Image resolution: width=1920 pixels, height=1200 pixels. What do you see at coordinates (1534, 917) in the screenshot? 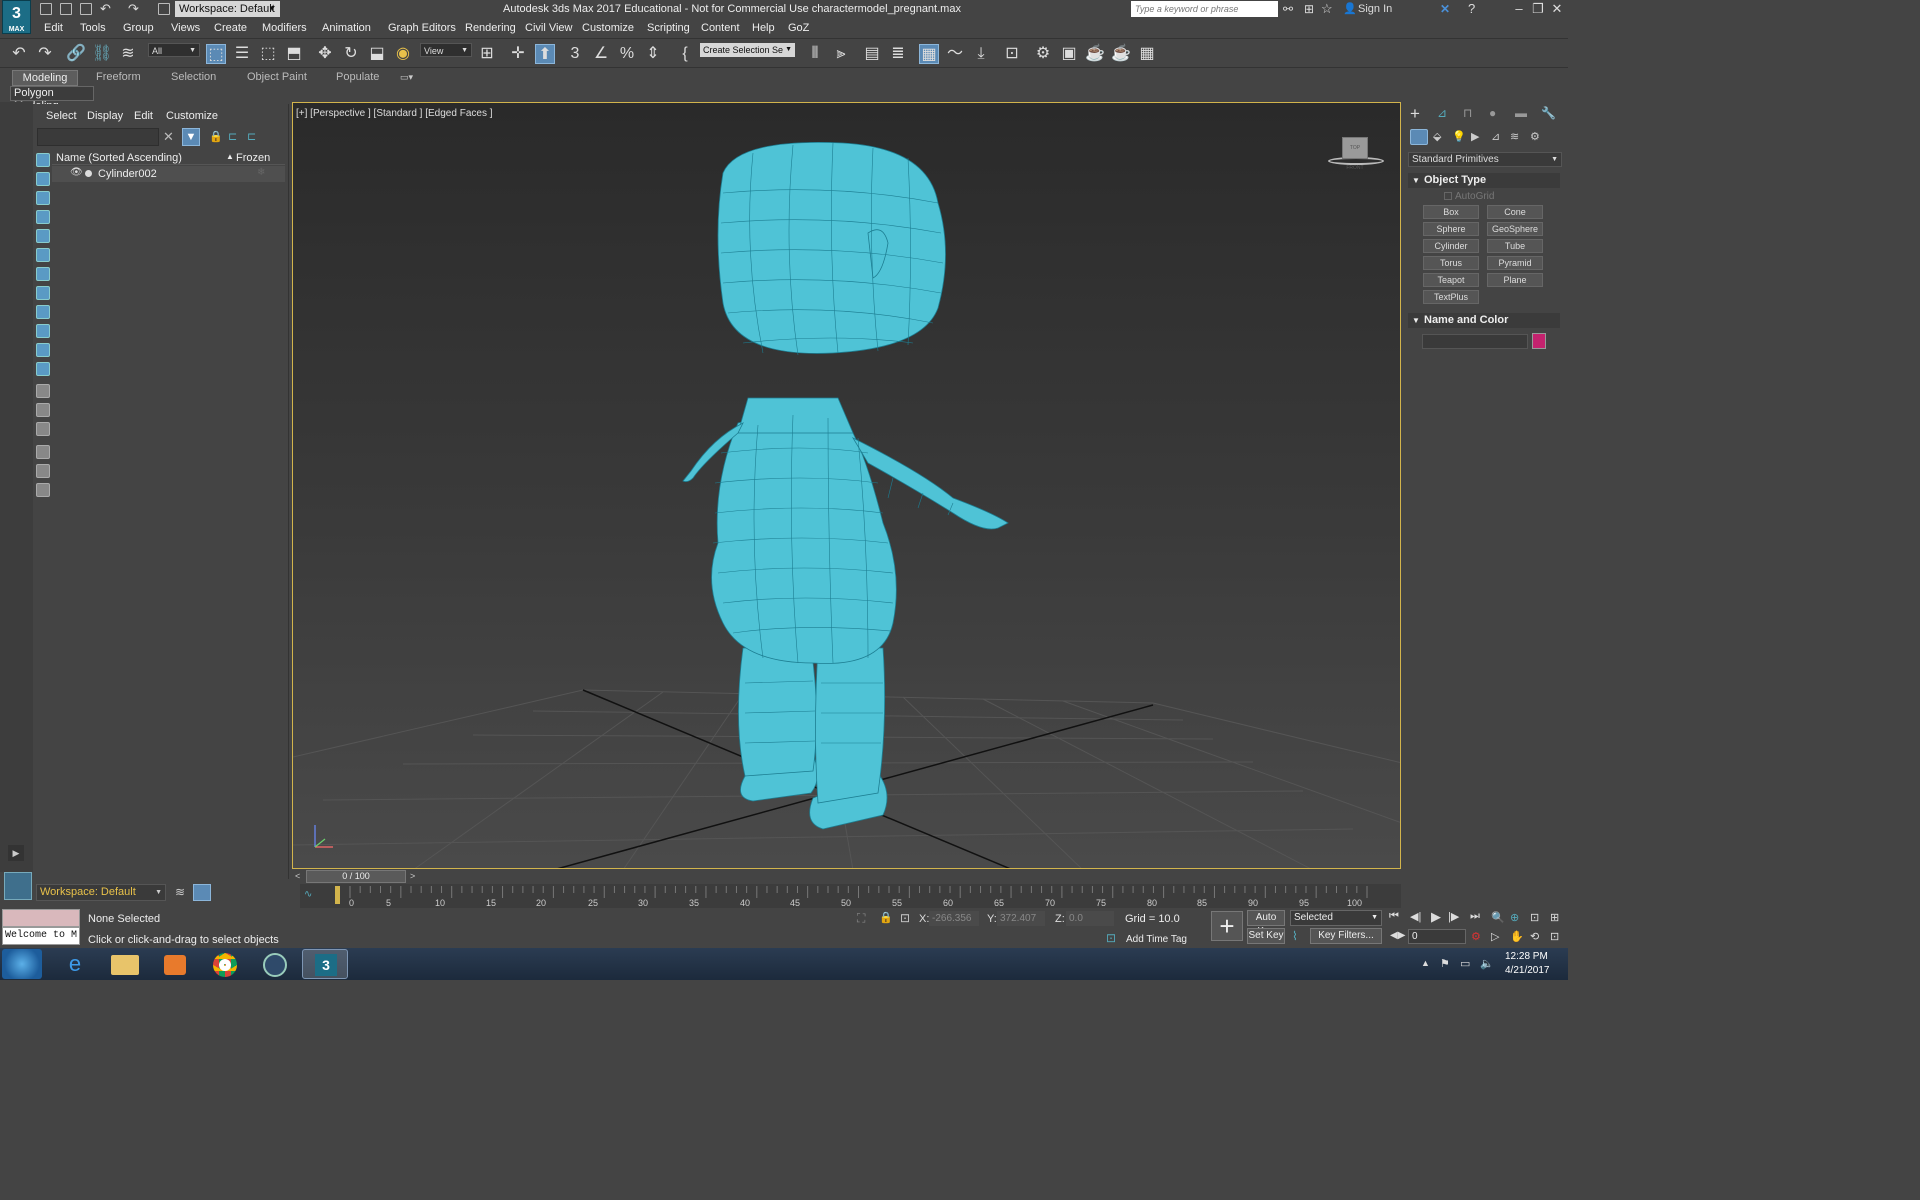
I see `zoom-extents-icon: ⊡` at bounding box center [1534, 917].